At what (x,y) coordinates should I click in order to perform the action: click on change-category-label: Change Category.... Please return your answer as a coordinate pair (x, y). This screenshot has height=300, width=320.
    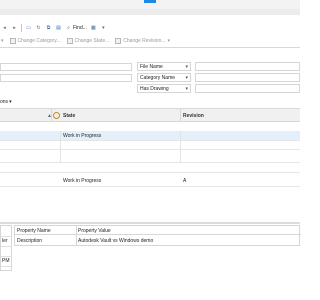
    Looking at the image, I should click on (39, 40).